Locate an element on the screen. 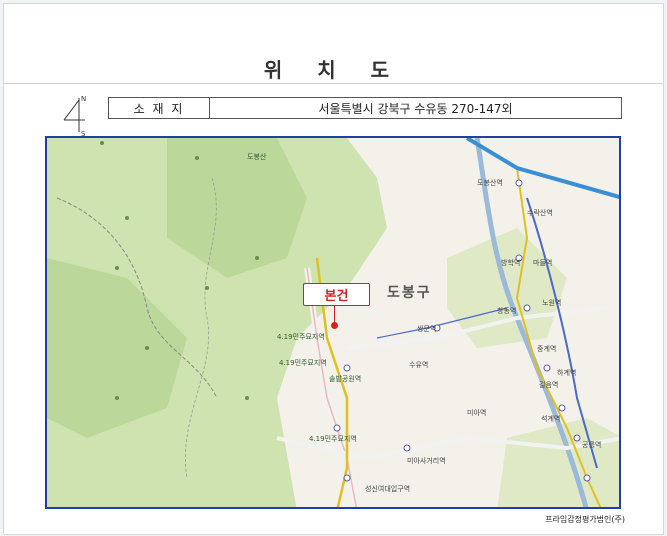  title-band: 위 치 도 is located at coordinates (333, 44).